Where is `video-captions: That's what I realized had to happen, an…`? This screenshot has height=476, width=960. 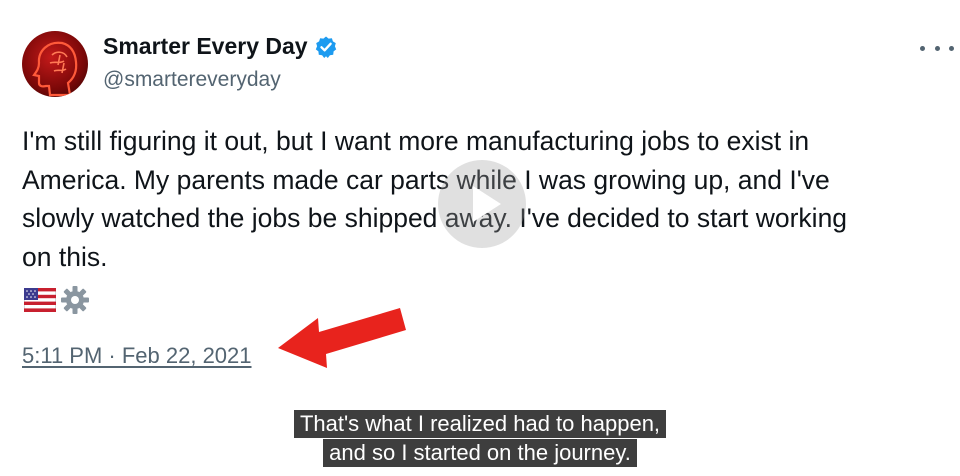
video-captions: That's what I realized had to happen, an… is located at coordinates (480, 438).